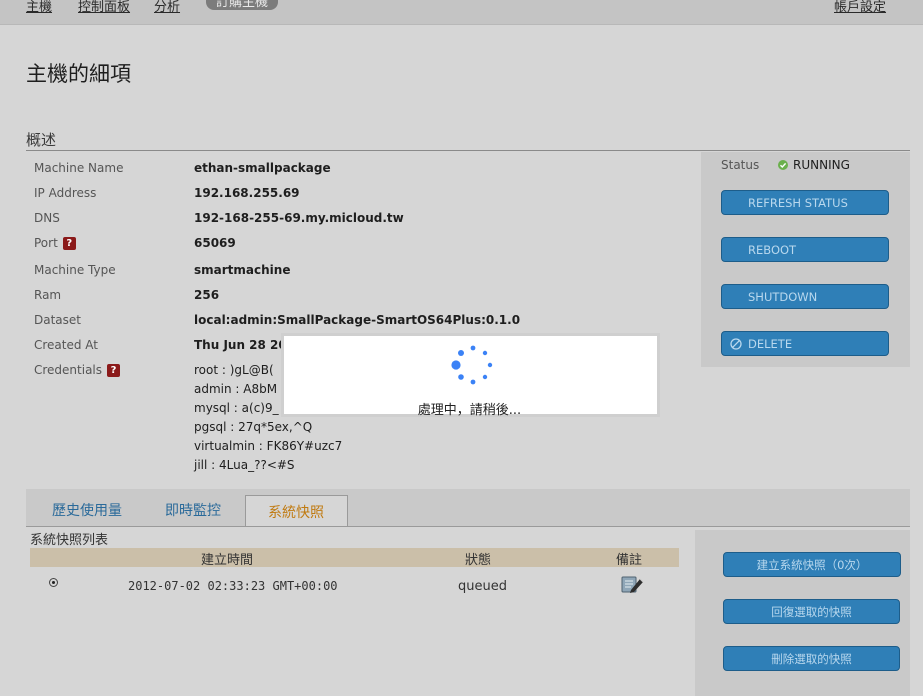  I want to click on detail-label-text: Machine Type, so click(75, 270).